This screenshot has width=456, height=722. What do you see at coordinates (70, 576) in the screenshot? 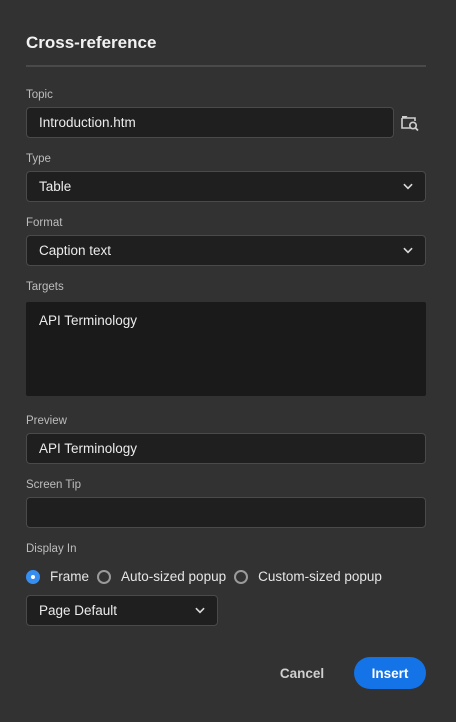
I see `radio-frame-label: Frame` at bounding box center [70, 576].